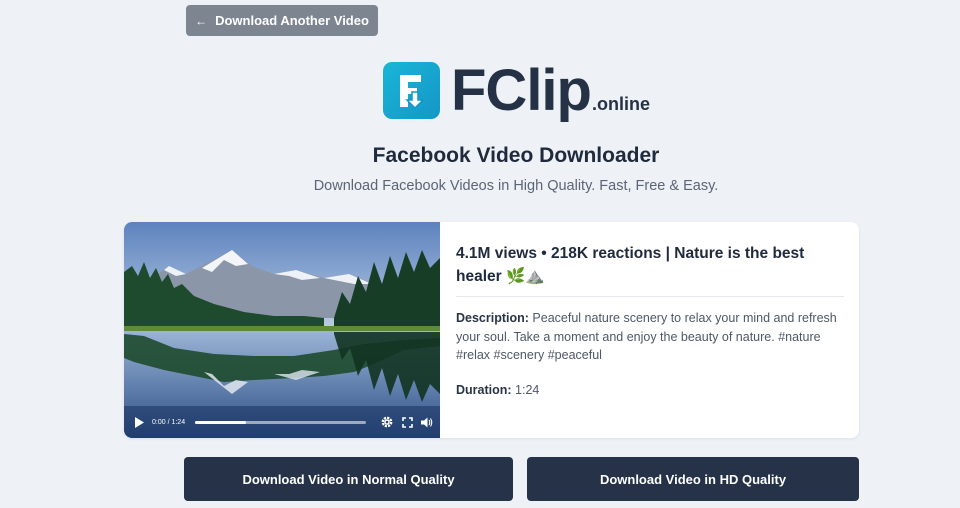  Describe the element at coordinates (527, 389) in the screenshot. I see `duration-value: 1:24` at that location.